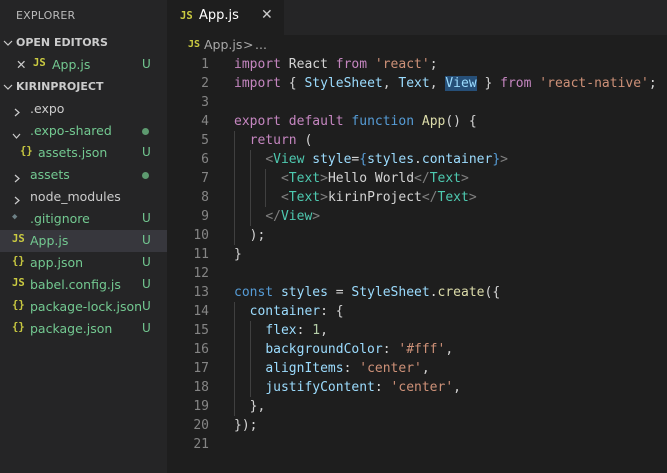 Image resolution: width=667 pixels, height=473 pixels. I want to click on tree-item-assets: assets, so click(83, 175).